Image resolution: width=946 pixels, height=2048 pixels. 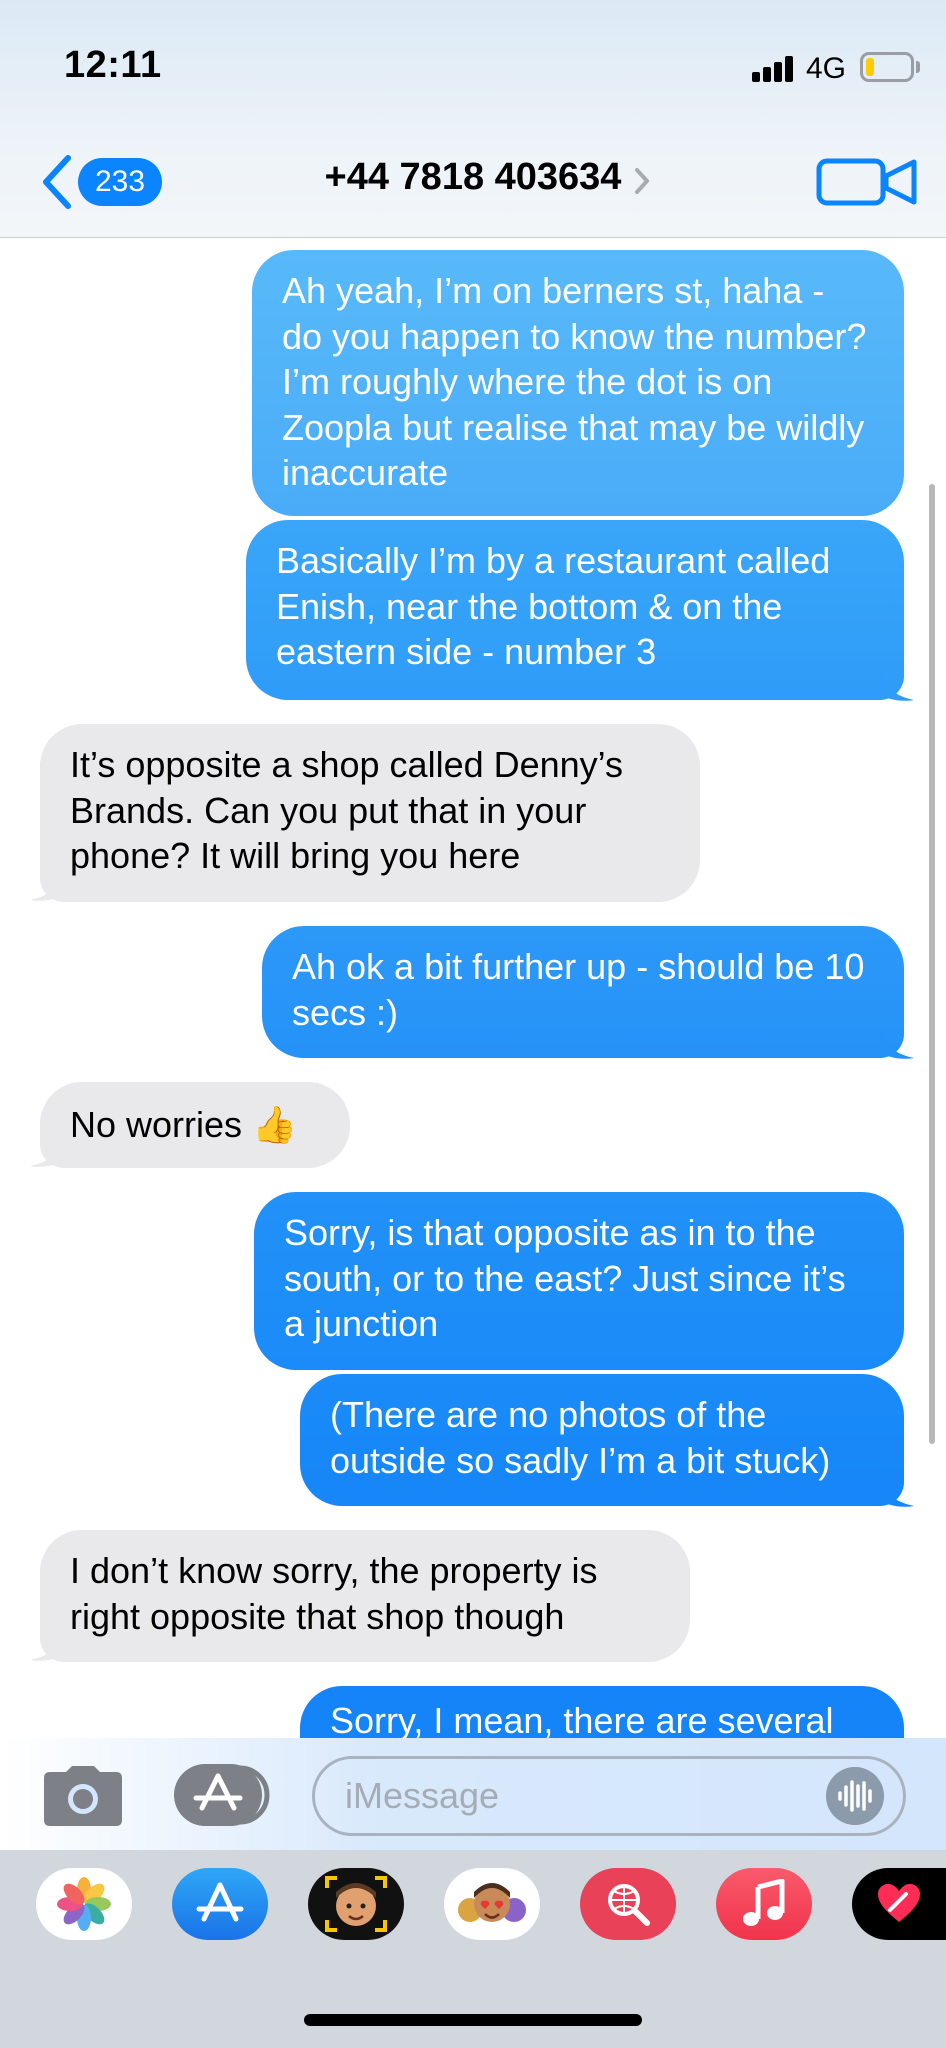 I want to click on cellular-signal-icon, so click(x=773, y=69).